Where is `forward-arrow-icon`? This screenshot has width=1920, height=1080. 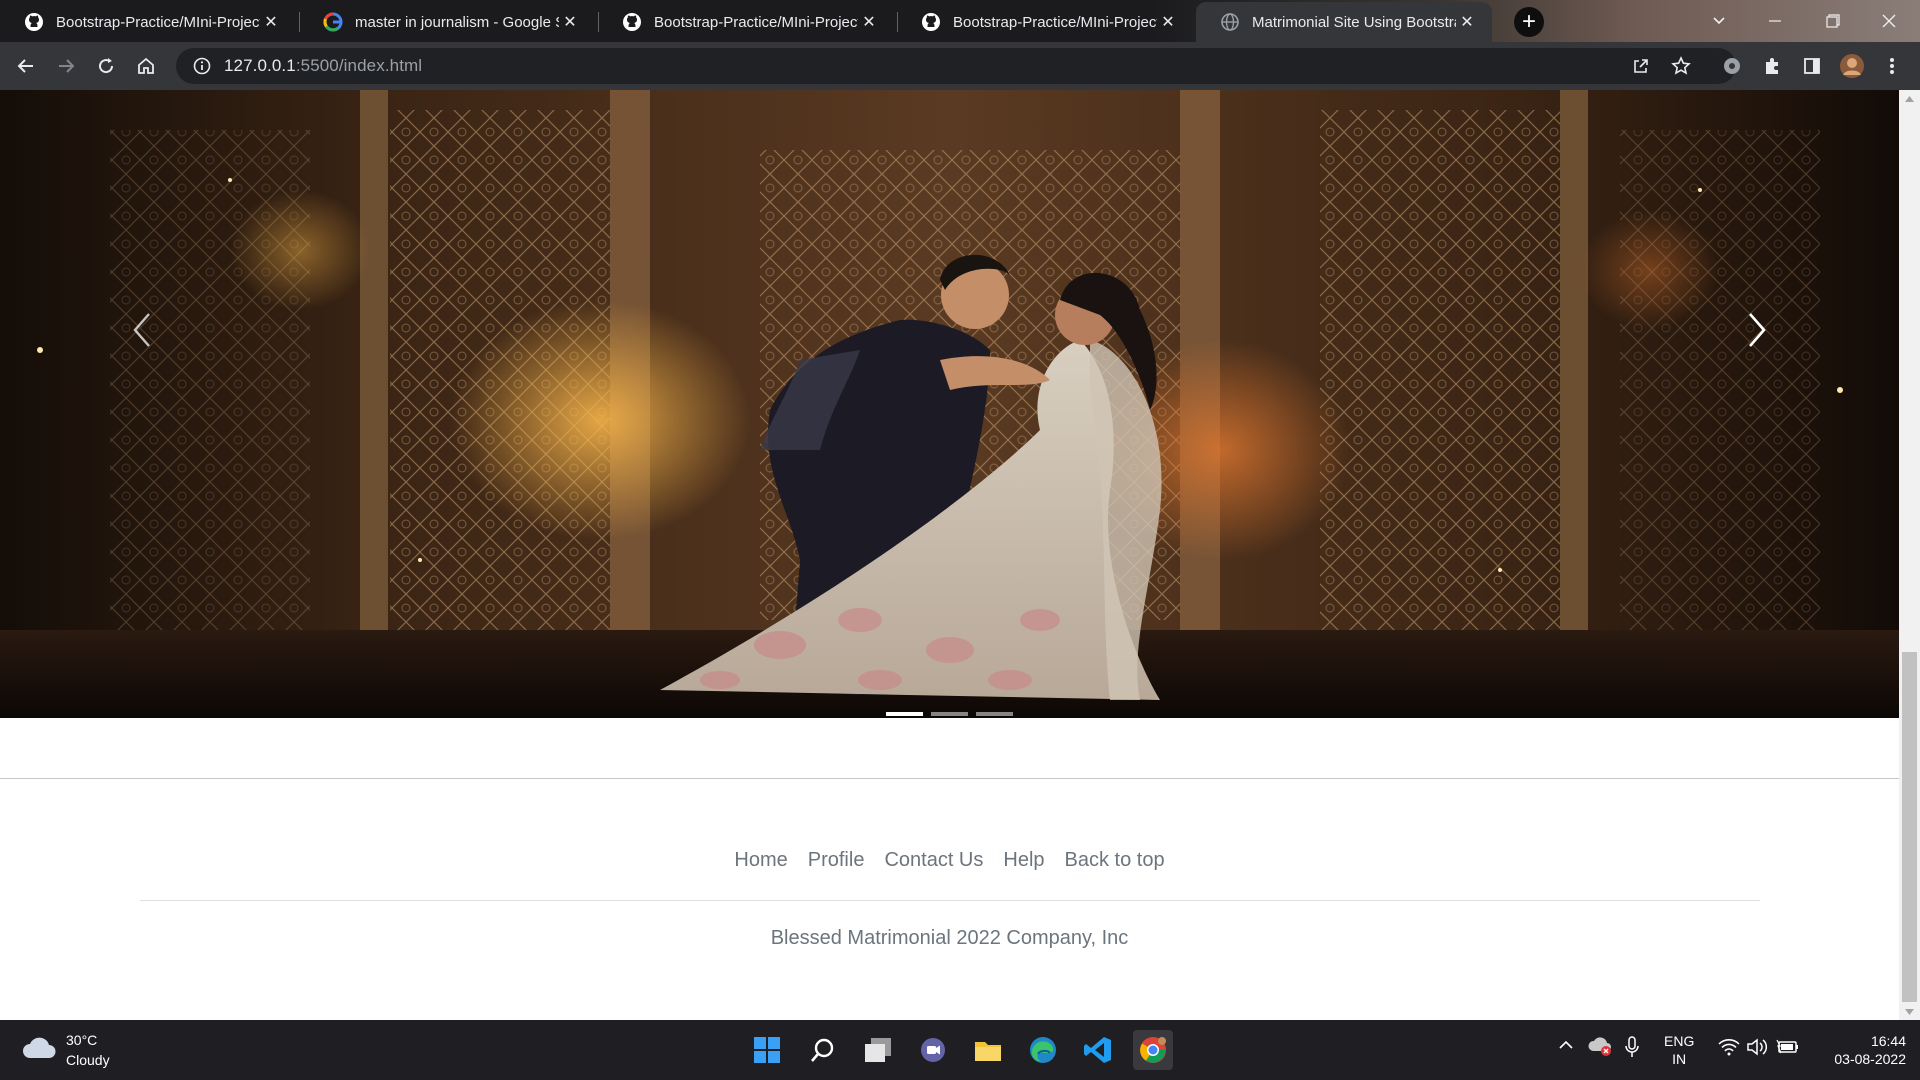 forward-arrow-icon is located at coordinates (66, 66).